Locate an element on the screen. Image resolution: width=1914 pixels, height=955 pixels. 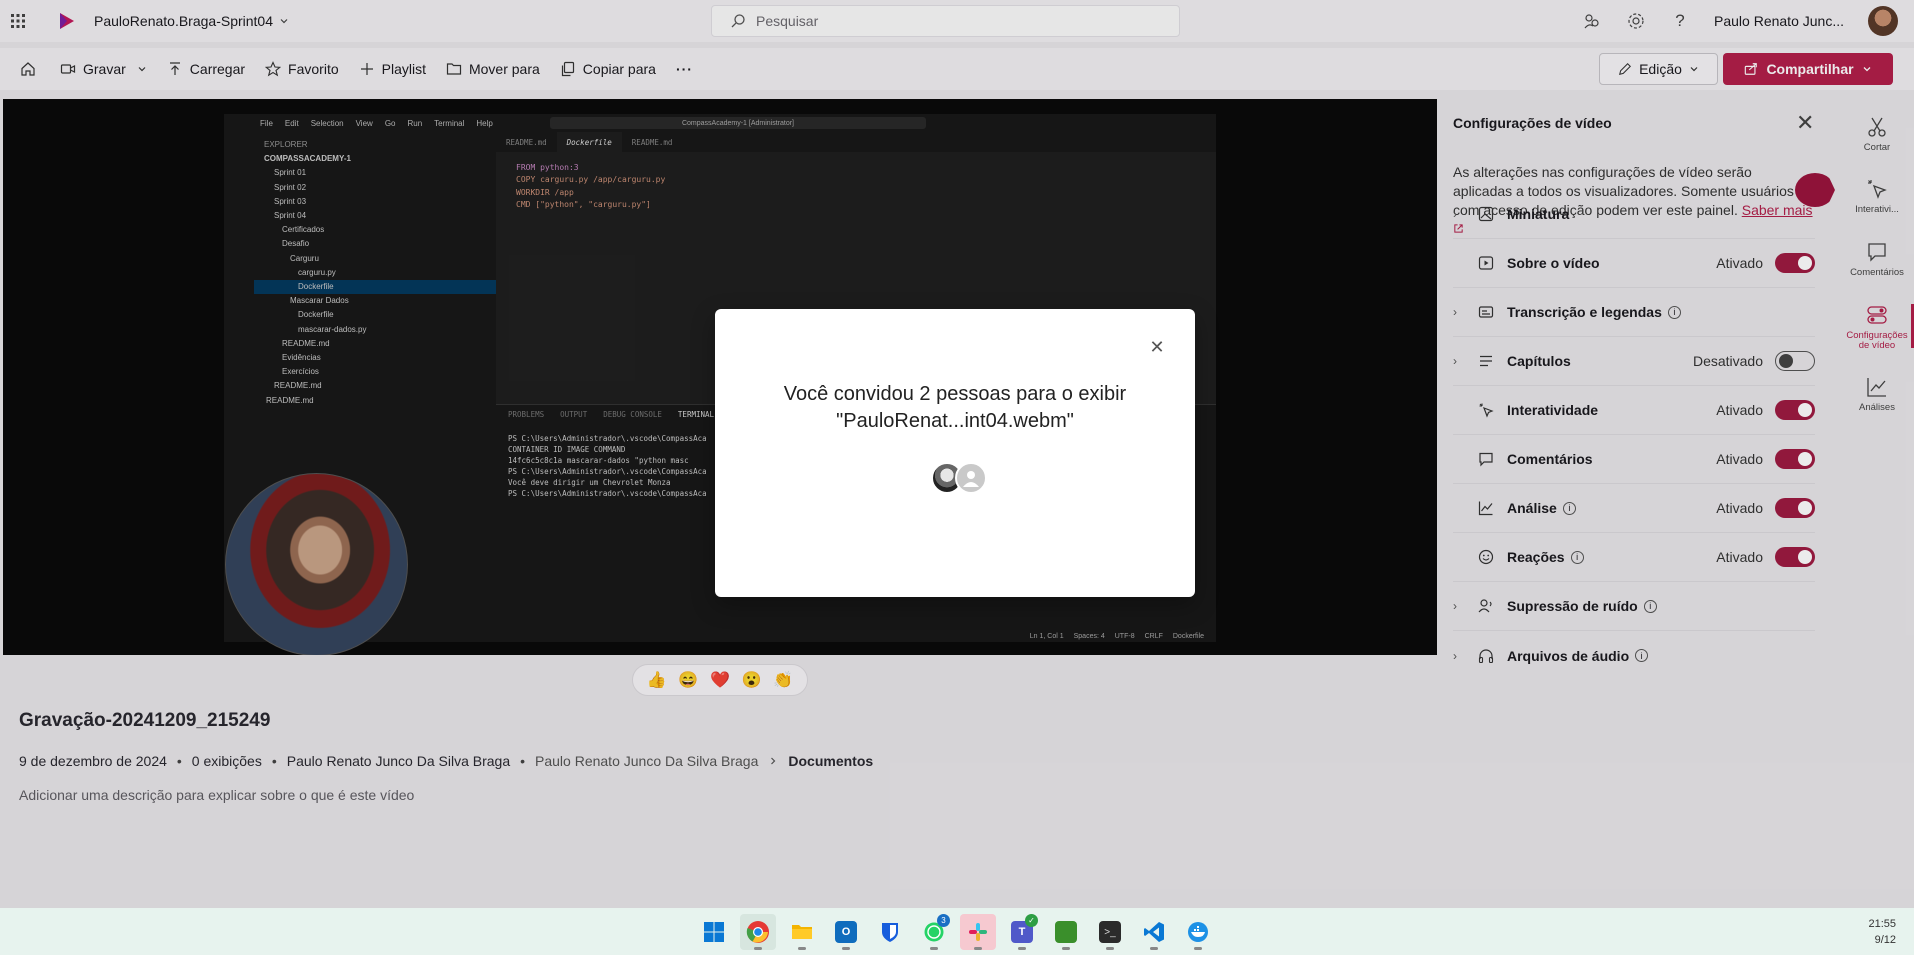
start-button is located at coordinates (714, 932).